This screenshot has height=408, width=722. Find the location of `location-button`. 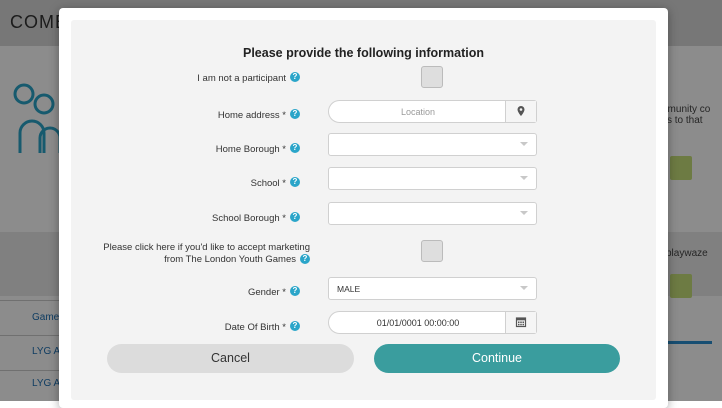

location-button is located at coordinates (520, 111).